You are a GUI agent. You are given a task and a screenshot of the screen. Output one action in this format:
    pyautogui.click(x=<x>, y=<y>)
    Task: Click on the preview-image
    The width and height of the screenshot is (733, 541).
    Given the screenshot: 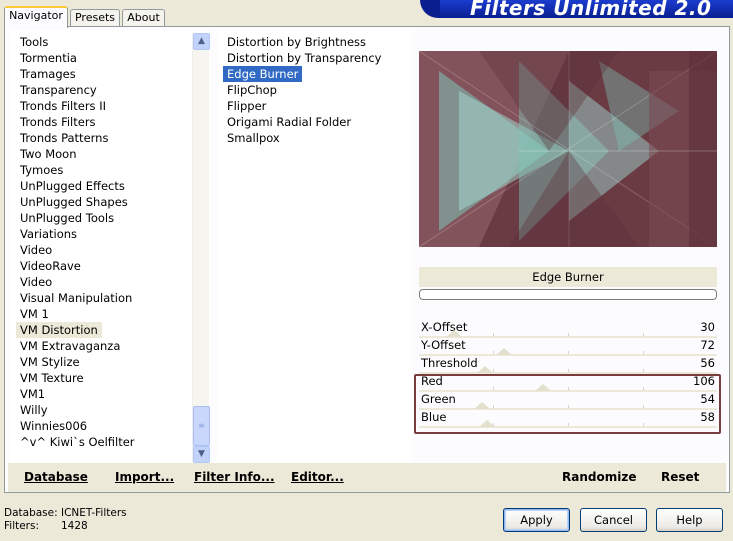 What is the action you would take?
    pyautogui.click(x=568, y=149)
    